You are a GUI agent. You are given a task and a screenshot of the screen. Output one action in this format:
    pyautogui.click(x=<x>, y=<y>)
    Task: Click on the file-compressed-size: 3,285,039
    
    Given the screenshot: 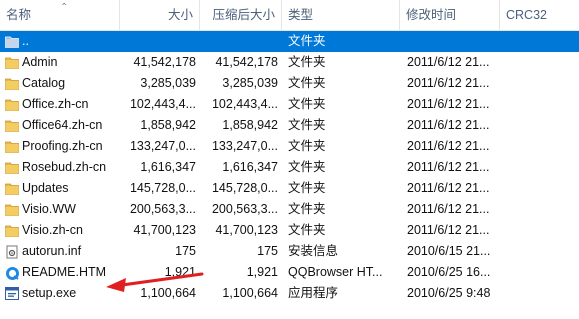 What is the action you would take?
    pyautogui.click(x=250, y=83)
    